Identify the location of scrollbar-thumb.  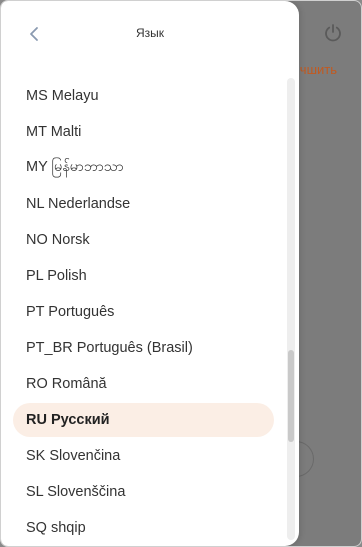
(291, 396).